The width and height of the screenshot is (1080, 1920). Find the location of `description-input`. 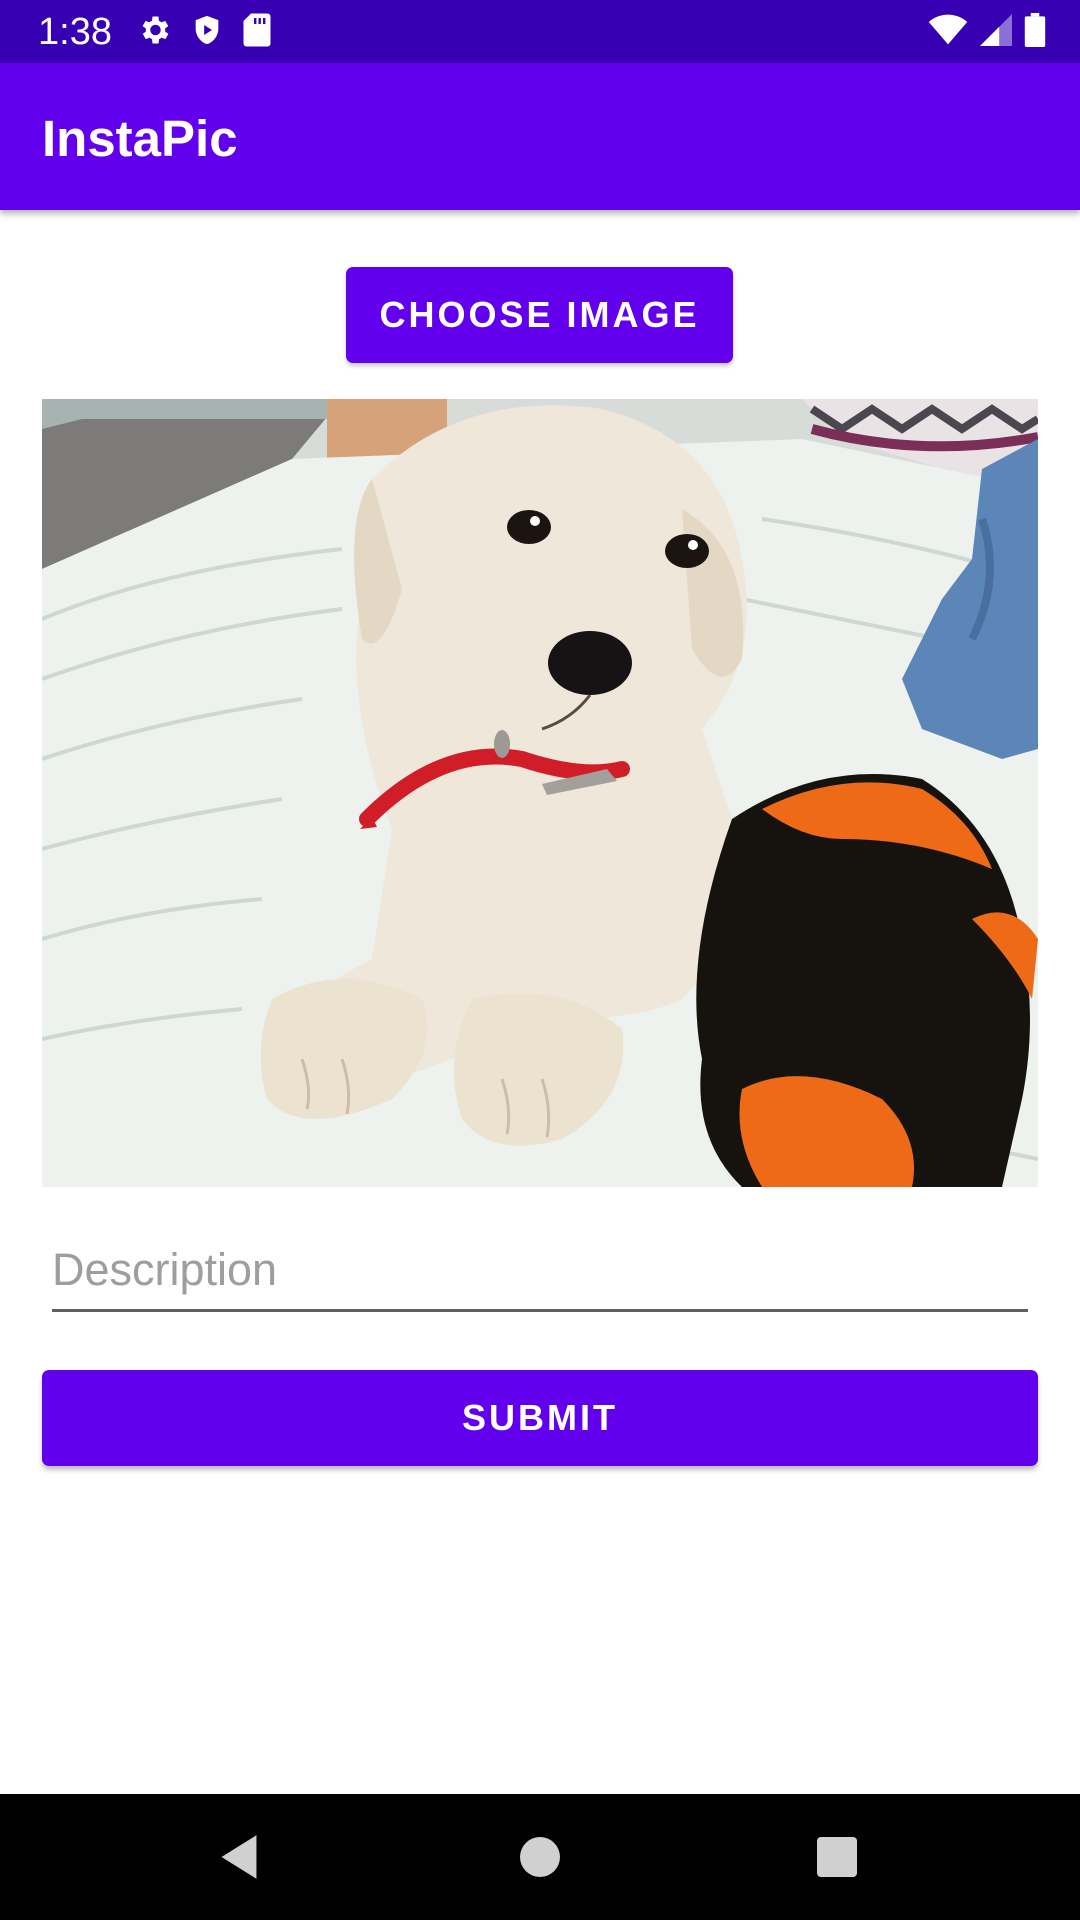

description-input is located at coordinates (540, 1270).